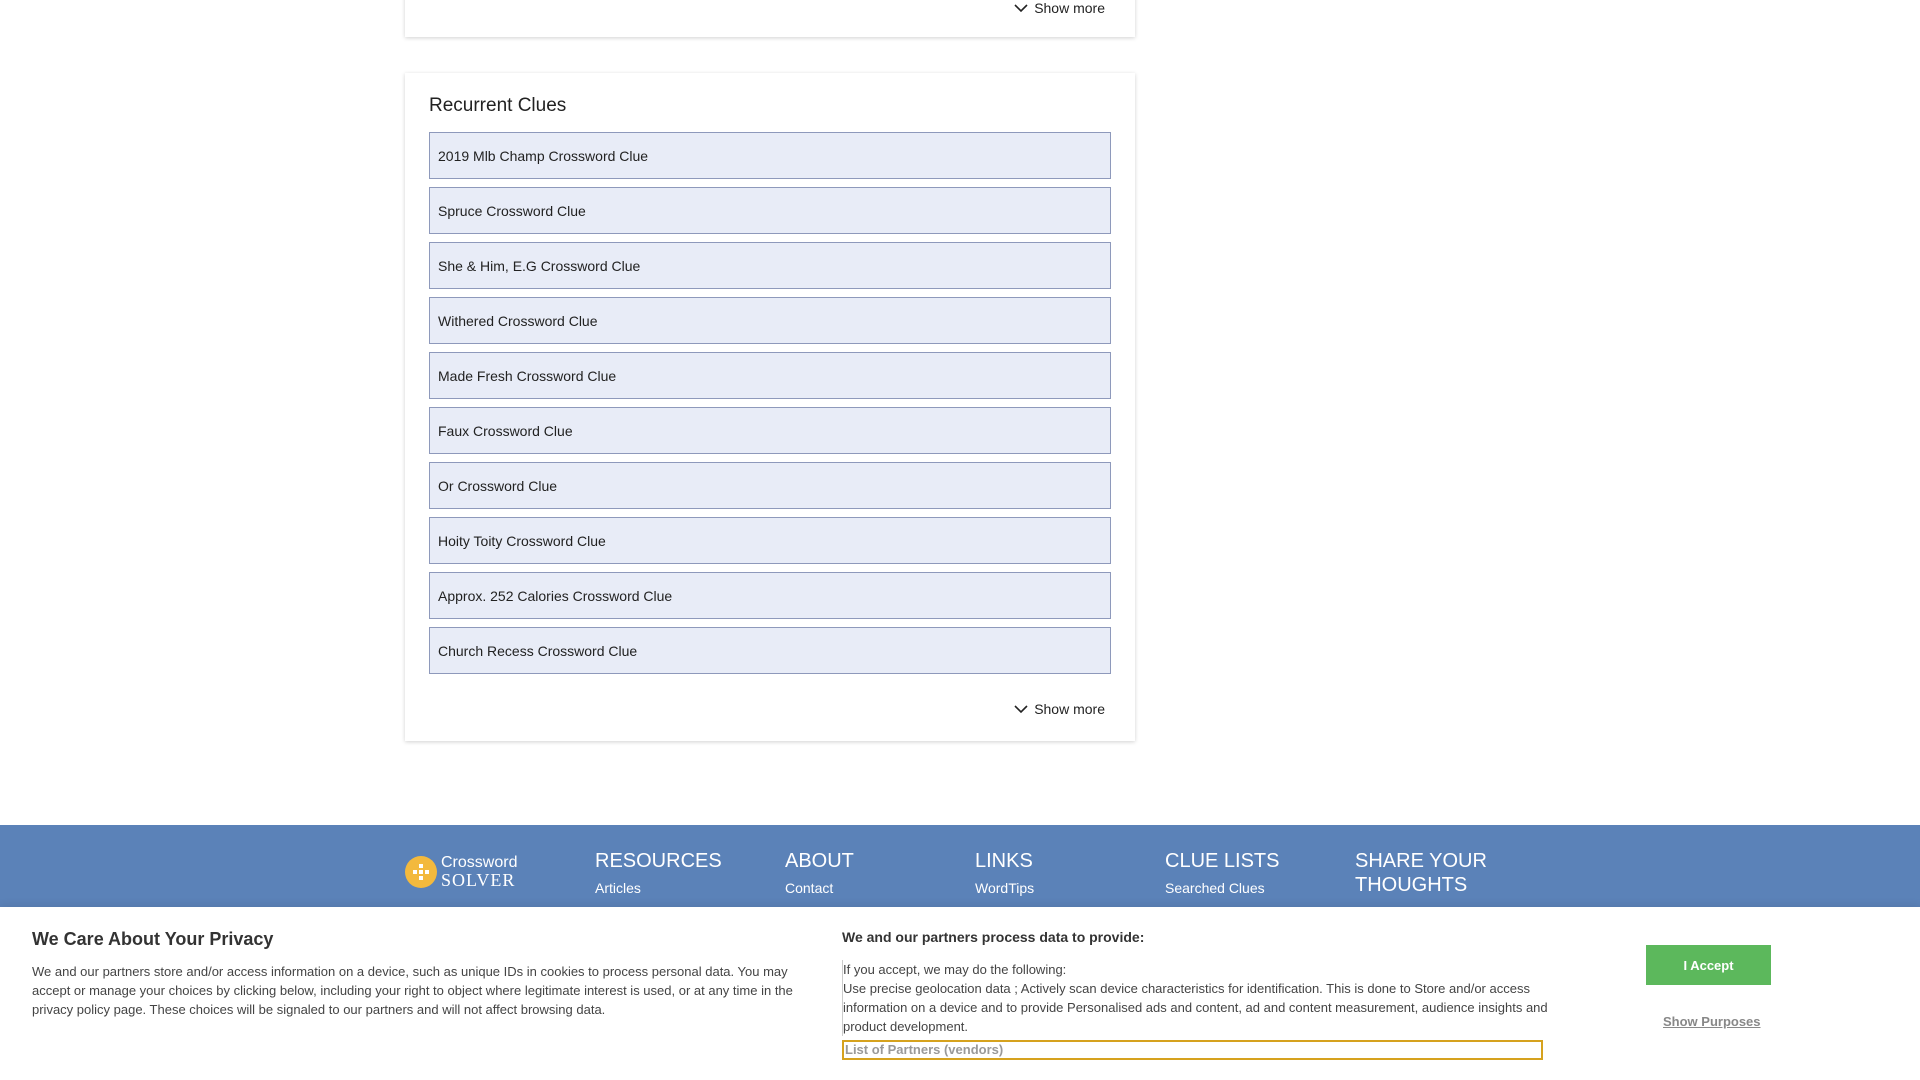 Image resolution: width=1920 pixels, height=1080 pixels. What do you see at coordinates (955, 969) in the screenshot?
I see `purposes-intro: If you accept, we may do the following:` at bounding box center [955, 969].